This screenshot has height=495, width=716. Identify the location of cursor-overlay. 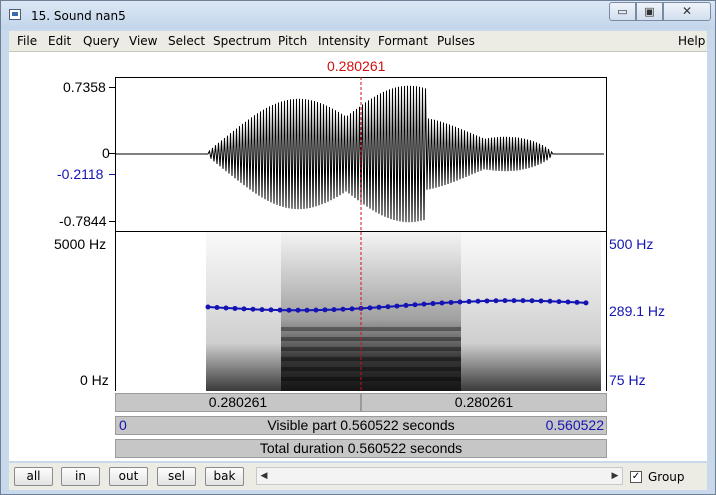
(361, 234).